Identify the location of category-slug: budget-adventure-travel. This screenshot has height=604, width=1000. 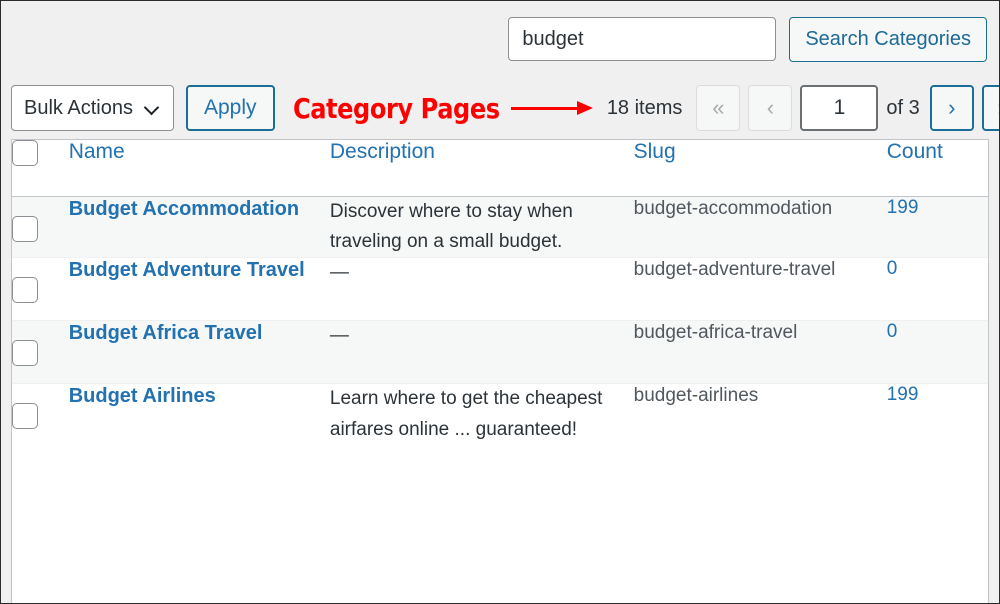
(734, 270).